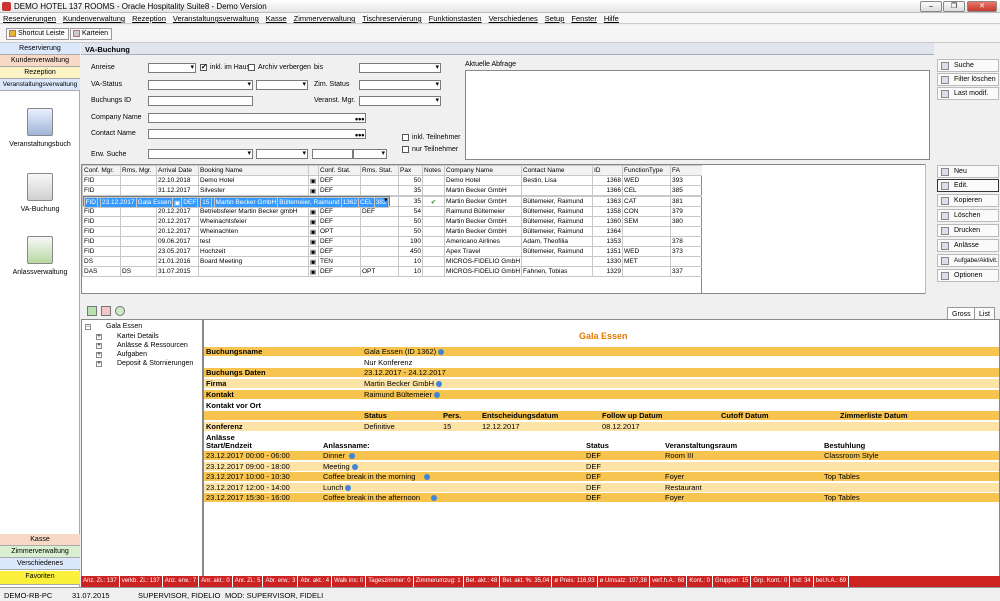 This screenshot has width=1000, height=601. Describe the element at coordinates (968, 65) in the screenshot. I see `suche-button: Suche` at that location.